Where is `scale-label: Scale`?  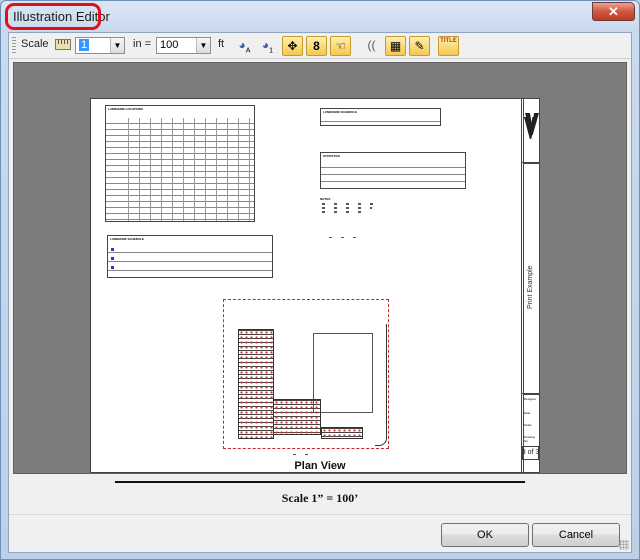 scale-label: Scale is located at coordinates (35, 44).